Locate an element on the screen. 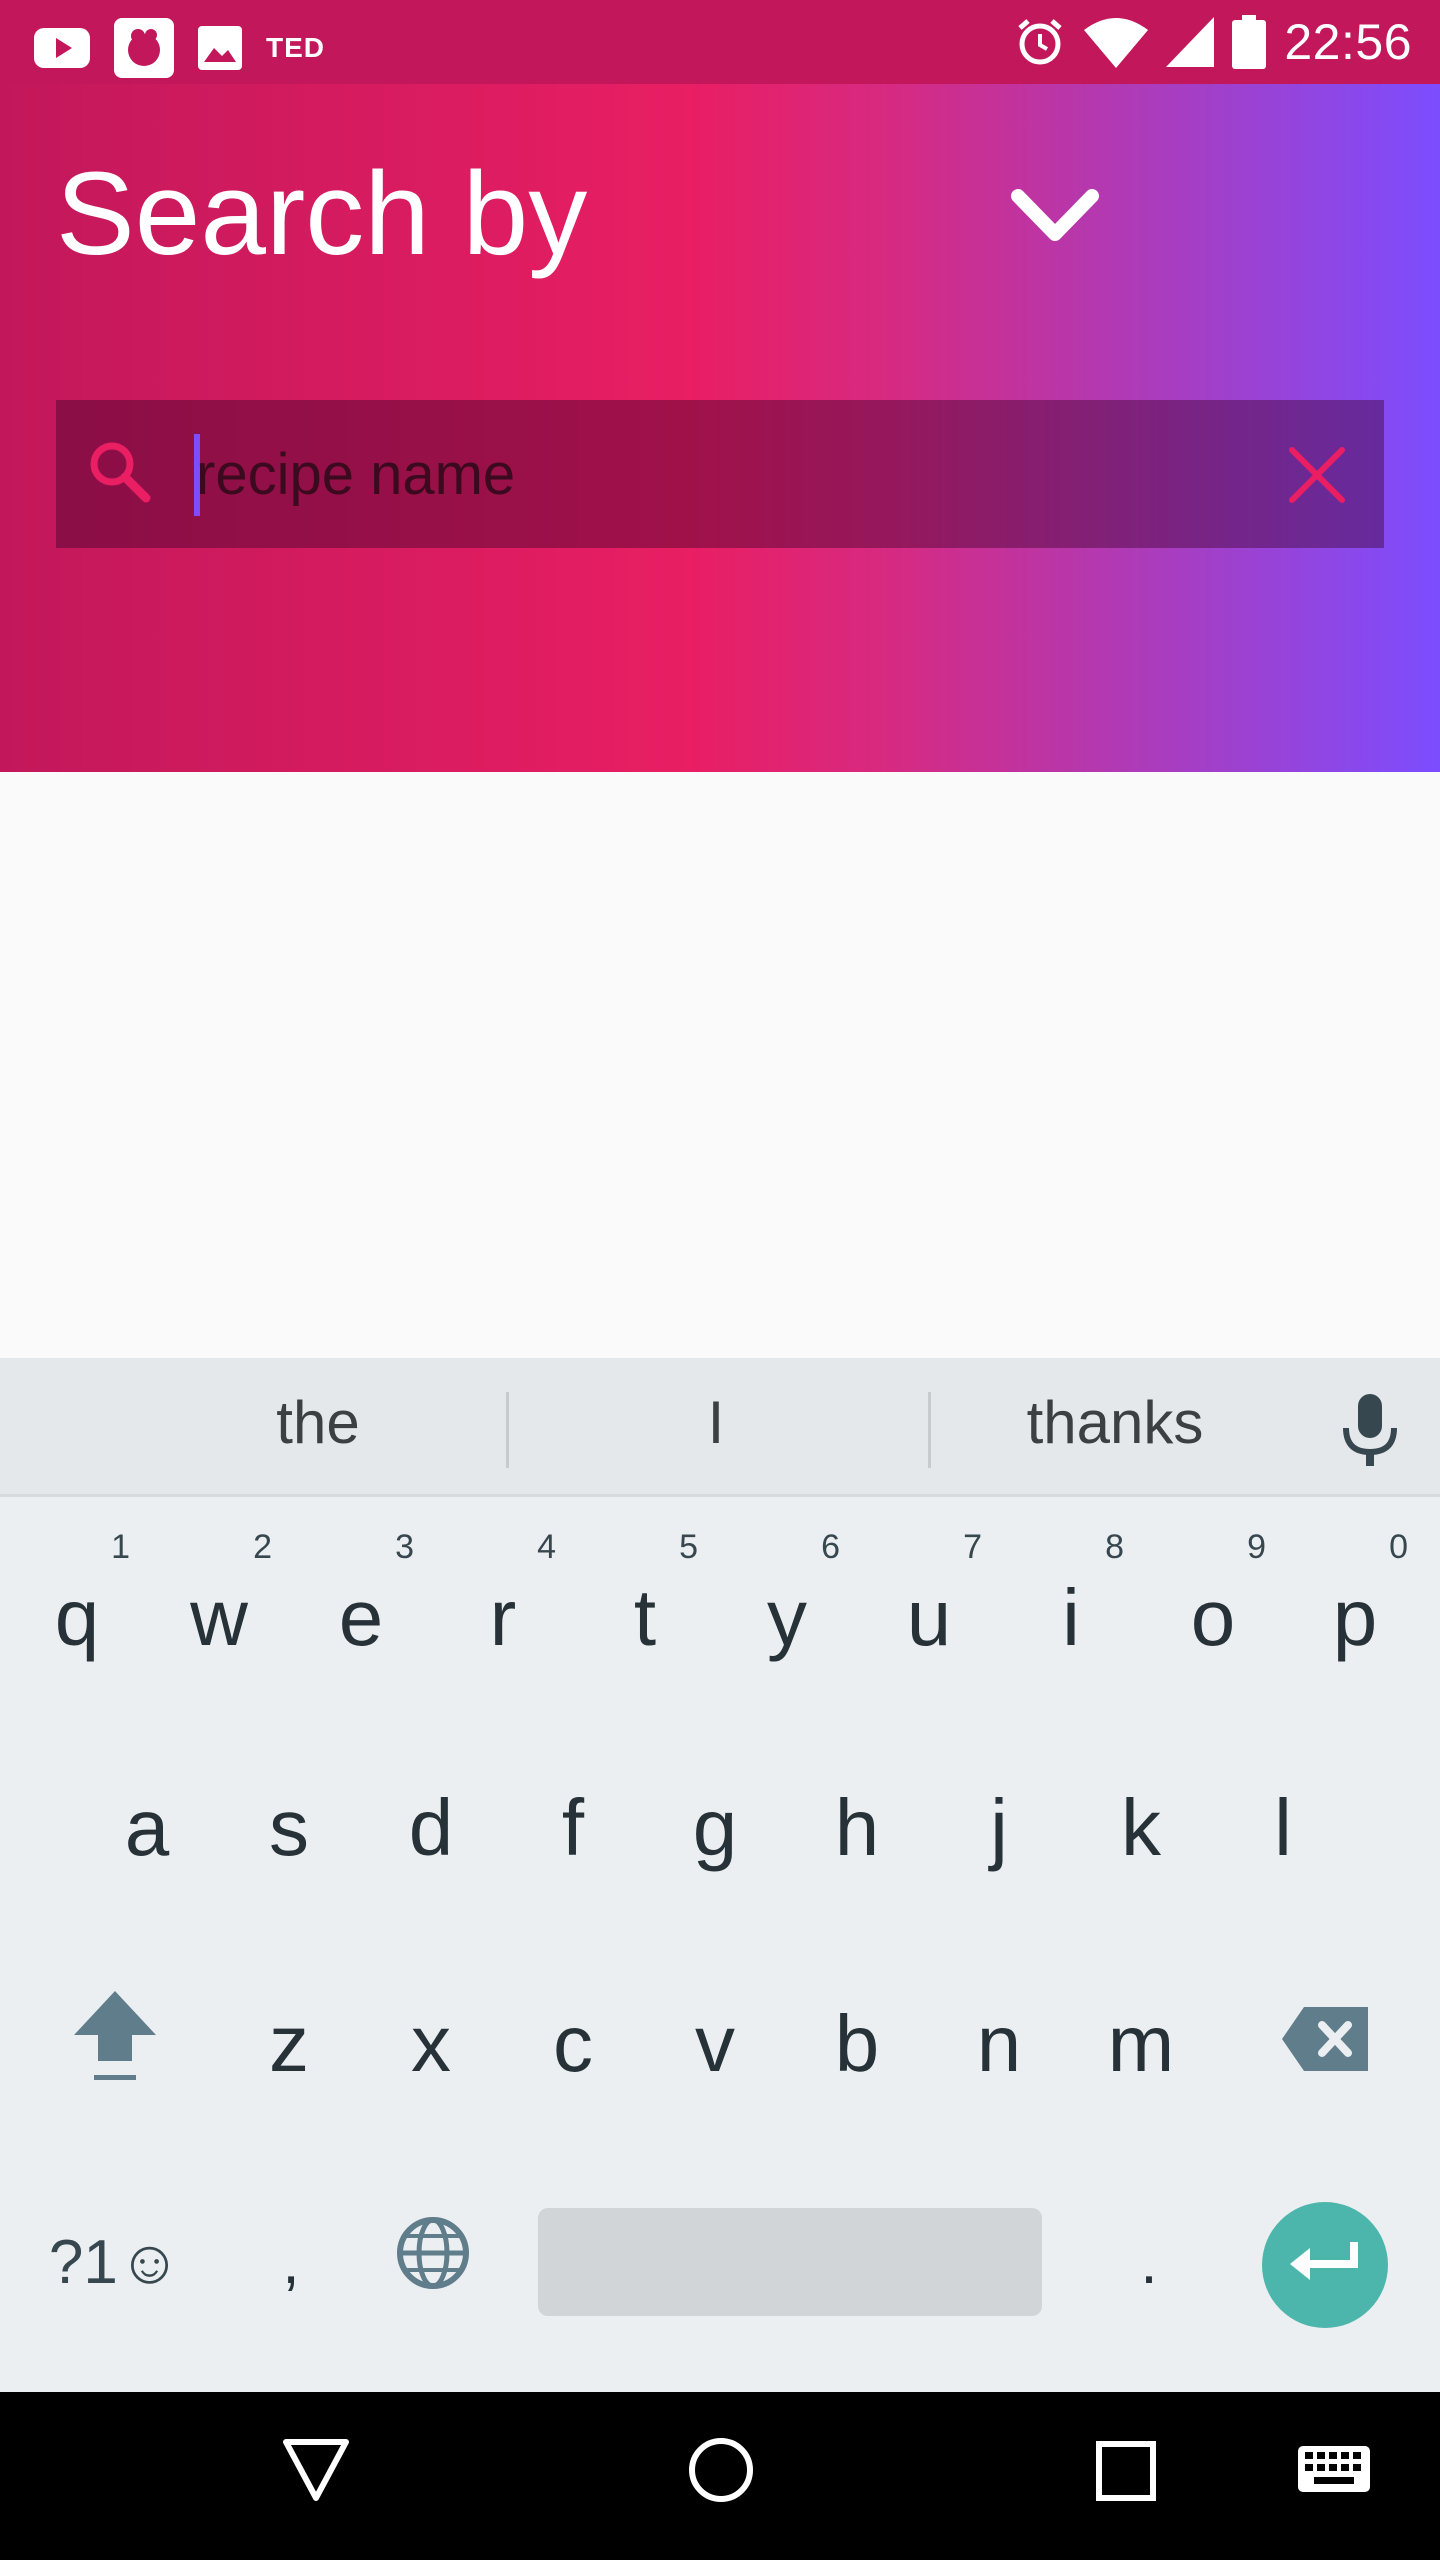 This screenshot has height=2560, width=1440. key-hint: 5 is located at coordinates (688, 1547).